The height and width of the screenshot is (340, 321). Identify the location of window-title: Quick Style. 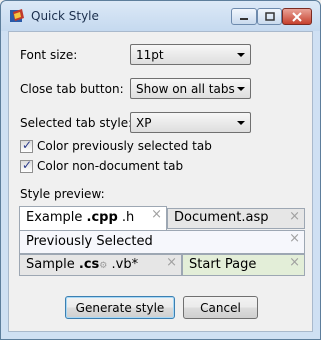
(65, 16).